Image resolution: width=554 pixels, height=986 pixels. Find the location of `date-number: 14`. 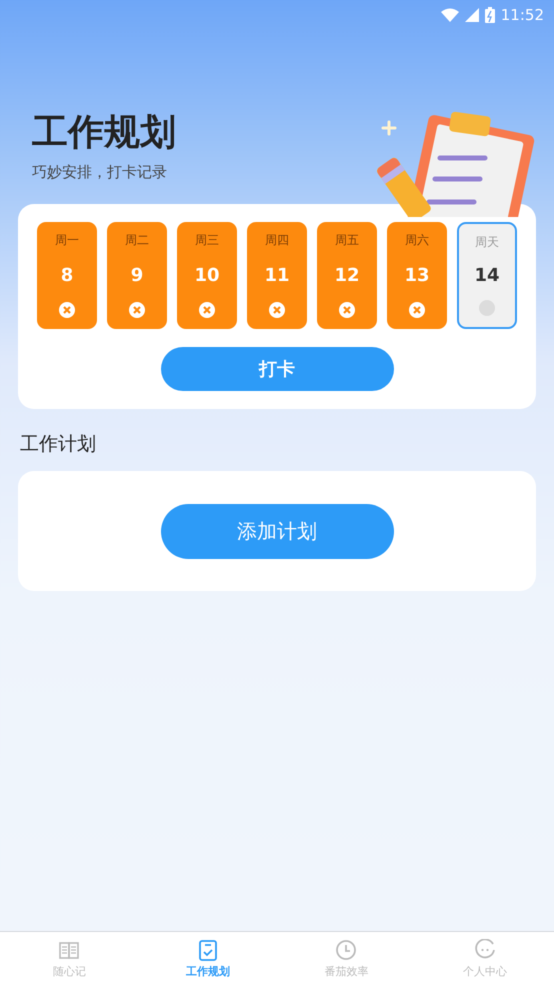

date-number: 14 is located at coordinates (487, 275).